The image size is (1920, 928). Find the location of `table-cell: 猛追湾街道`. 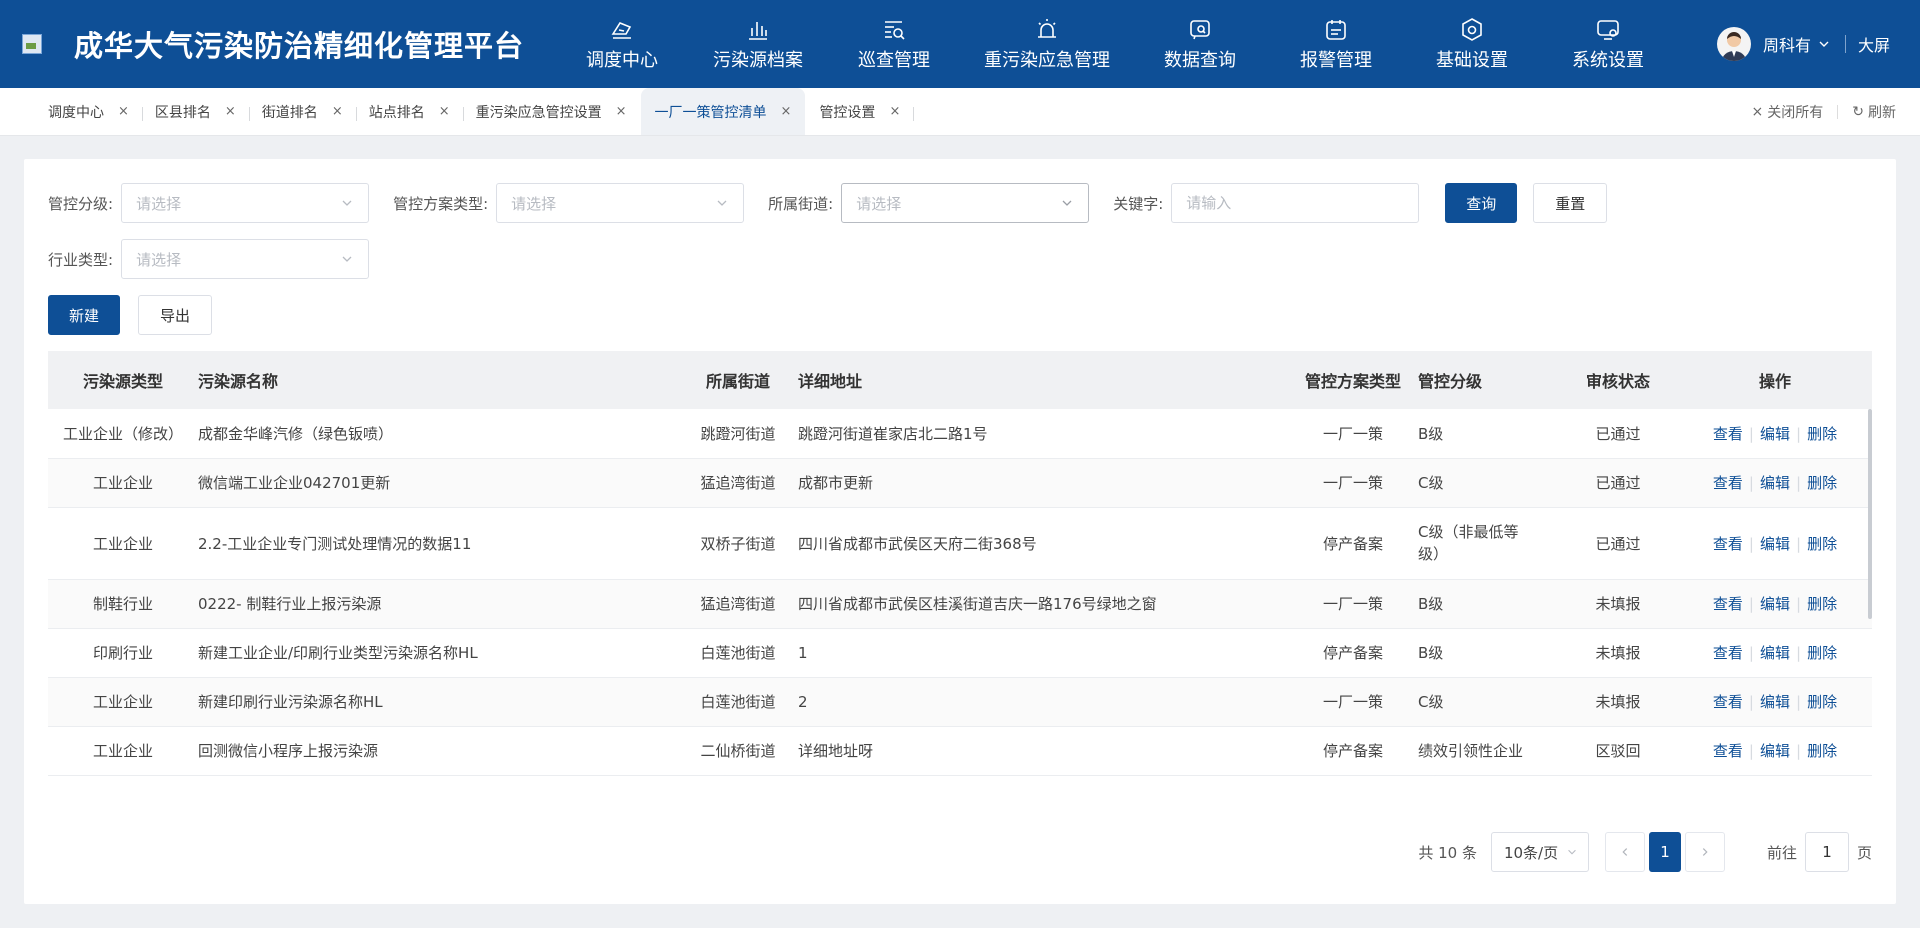

table-cell: 猛追湾街道 is located at coordinates (738, 604).